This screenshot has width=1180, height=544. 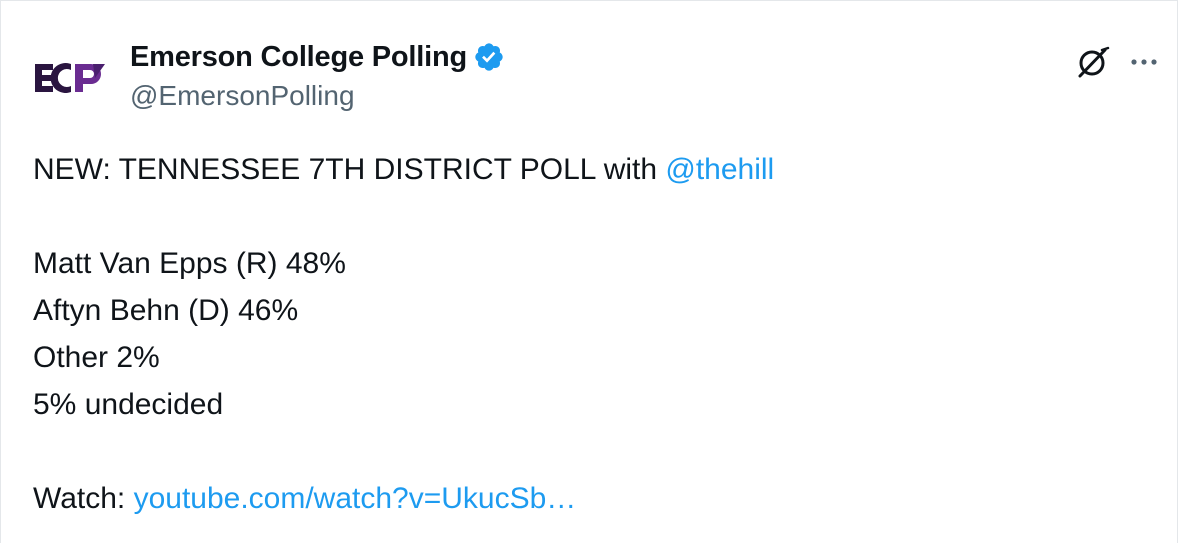 I want to click on ecp-logo-icon, so click(x=70, y=78).